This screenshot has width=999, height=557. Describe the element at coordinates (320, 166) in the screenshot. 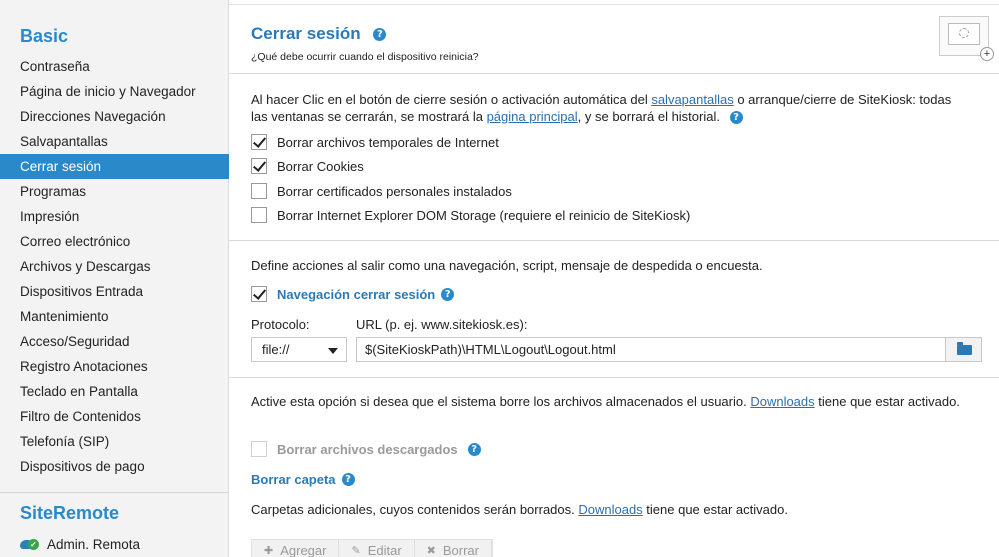

I see `checkbox-label: Borrar Cookies` at that location.